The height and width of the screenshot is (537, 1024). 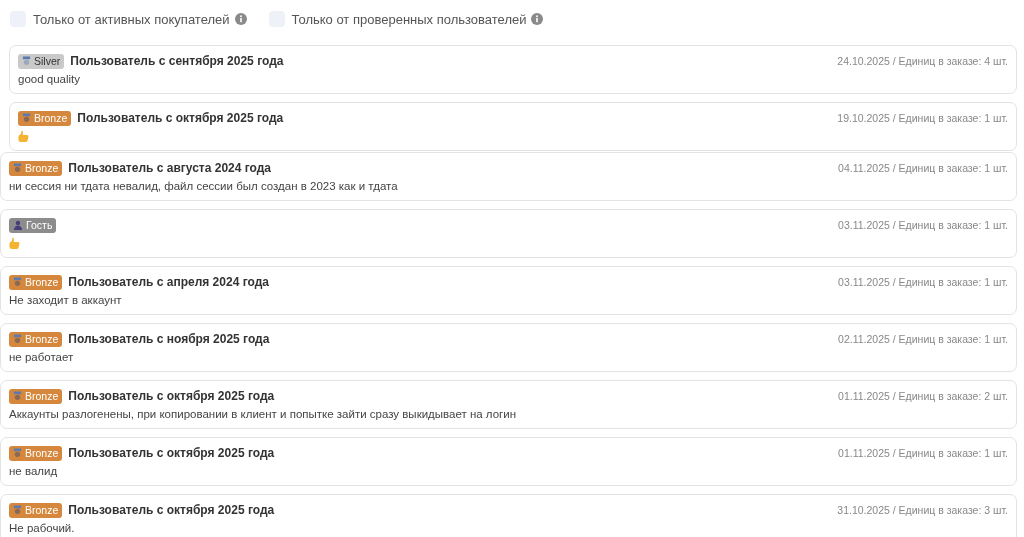 I want to click on review-meta: 04.11.2025 / Единиц в заказе: 1 шт., so click(x=923, y=168).